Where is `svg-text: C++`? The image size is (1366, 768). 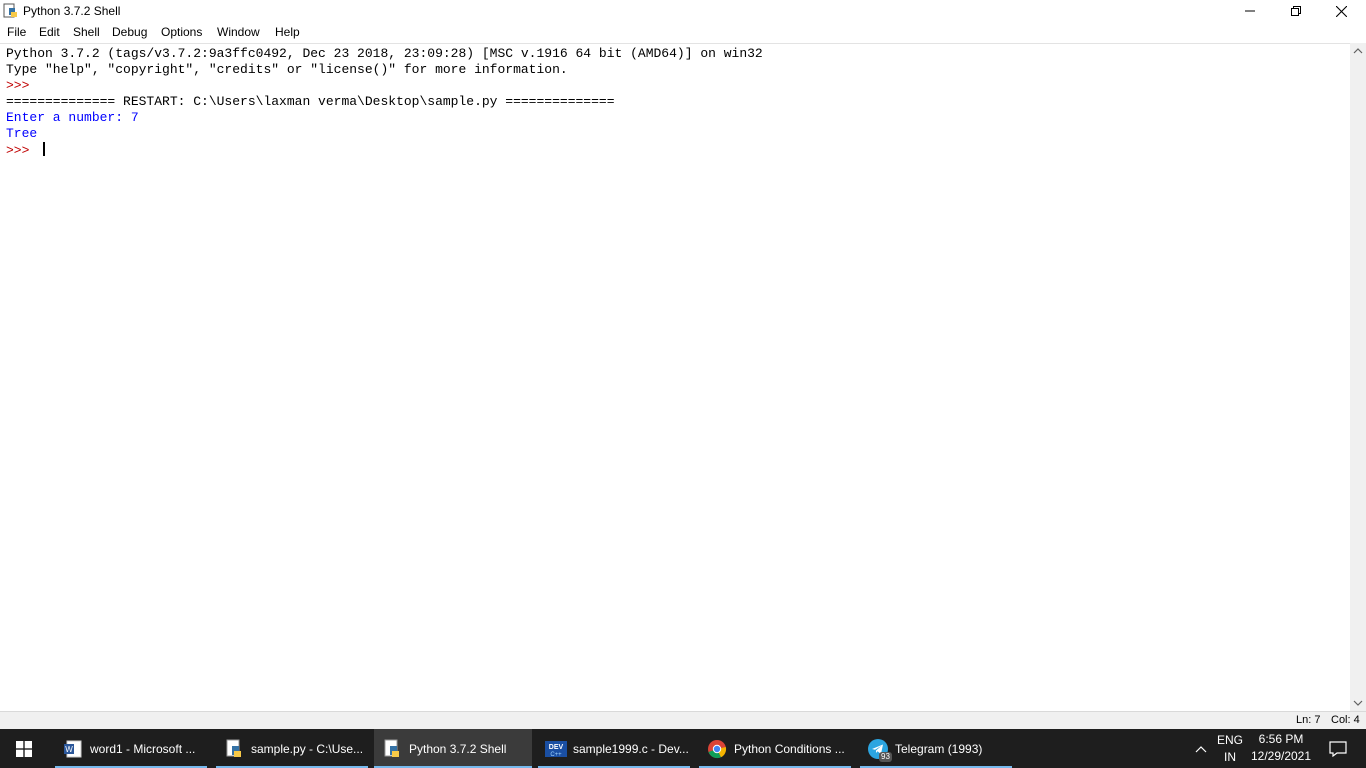
svg-text: C++ is located at coordinates (556, 755).